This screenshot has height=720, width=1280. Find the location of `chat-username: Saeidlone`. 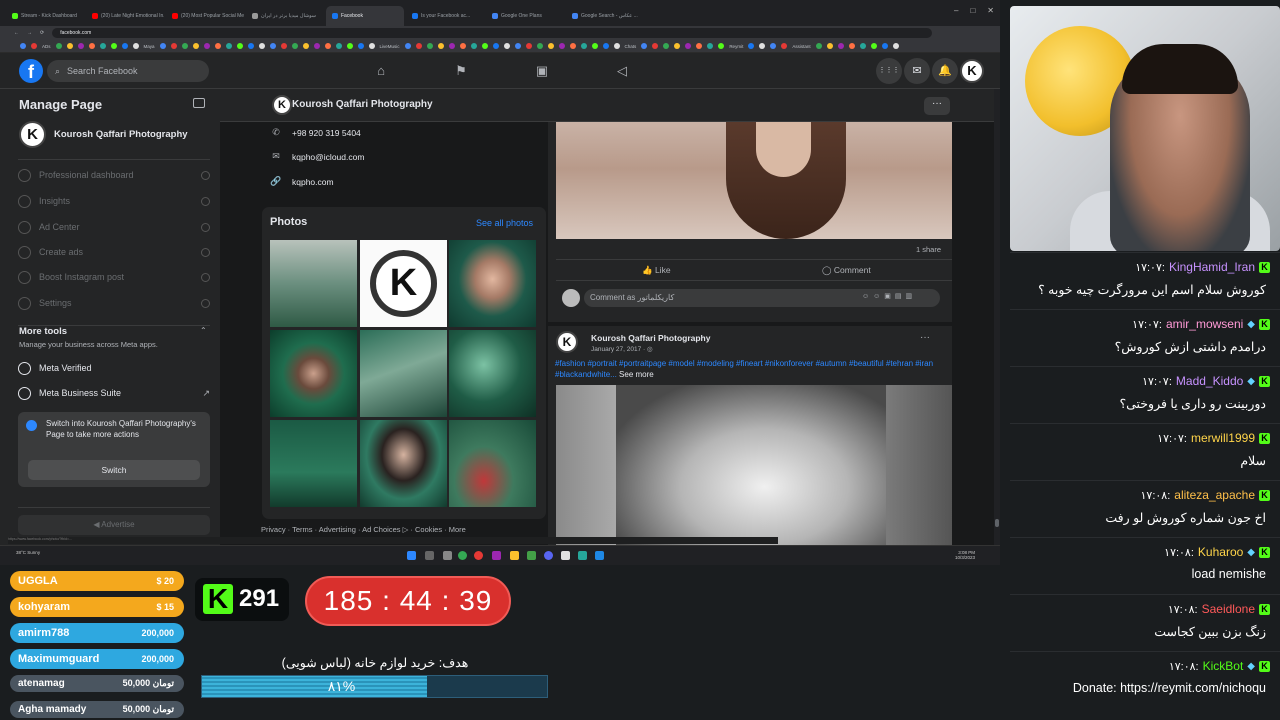

chat-username: Saeidlone is located at coordinates (1228, 609).